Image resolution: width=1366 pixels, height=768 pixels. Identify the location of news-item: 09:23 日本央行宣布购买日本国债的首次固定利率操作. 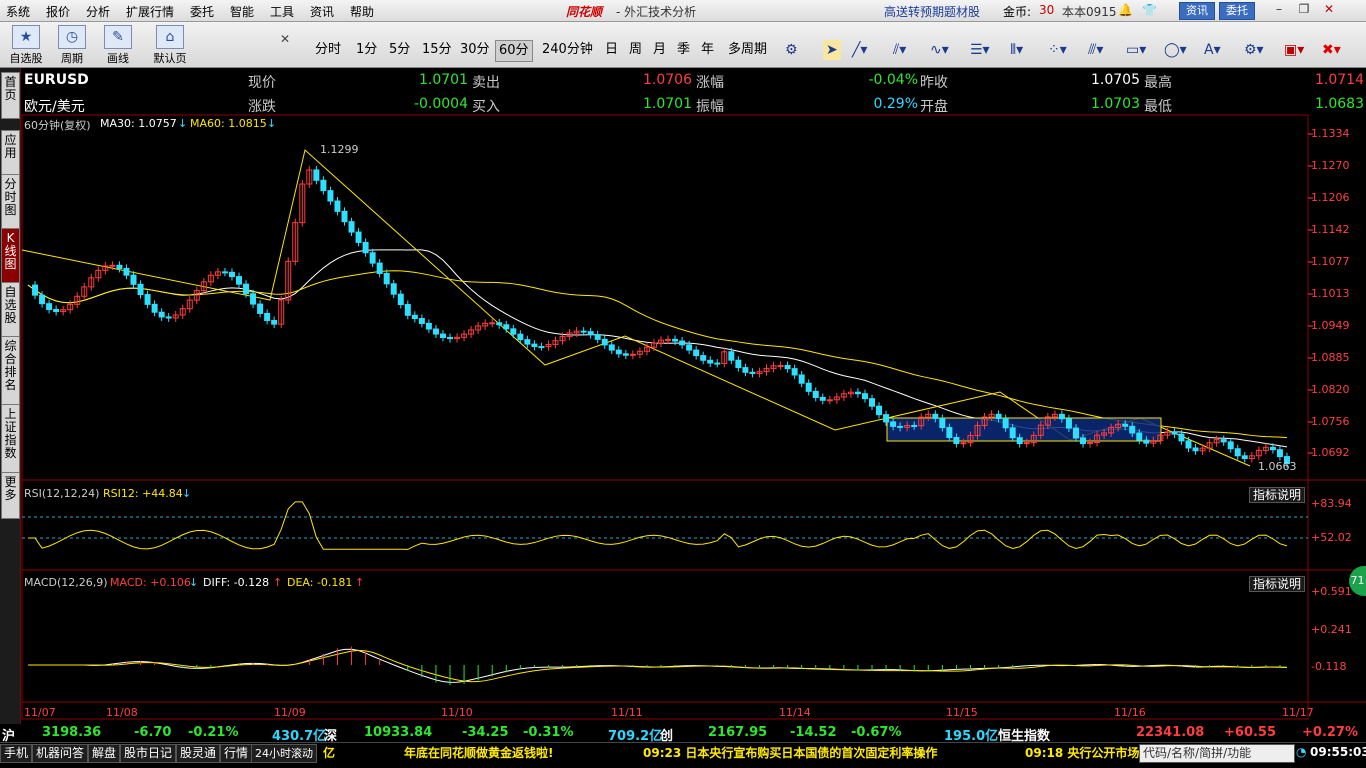
(790, 752).